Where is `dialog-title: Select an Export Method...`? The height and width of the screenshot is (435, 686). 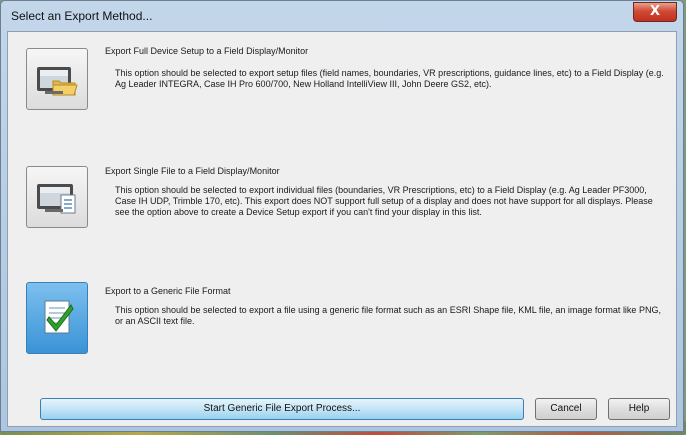 dialog-title: Select an Export Method... is located at coordinates (82, 16).